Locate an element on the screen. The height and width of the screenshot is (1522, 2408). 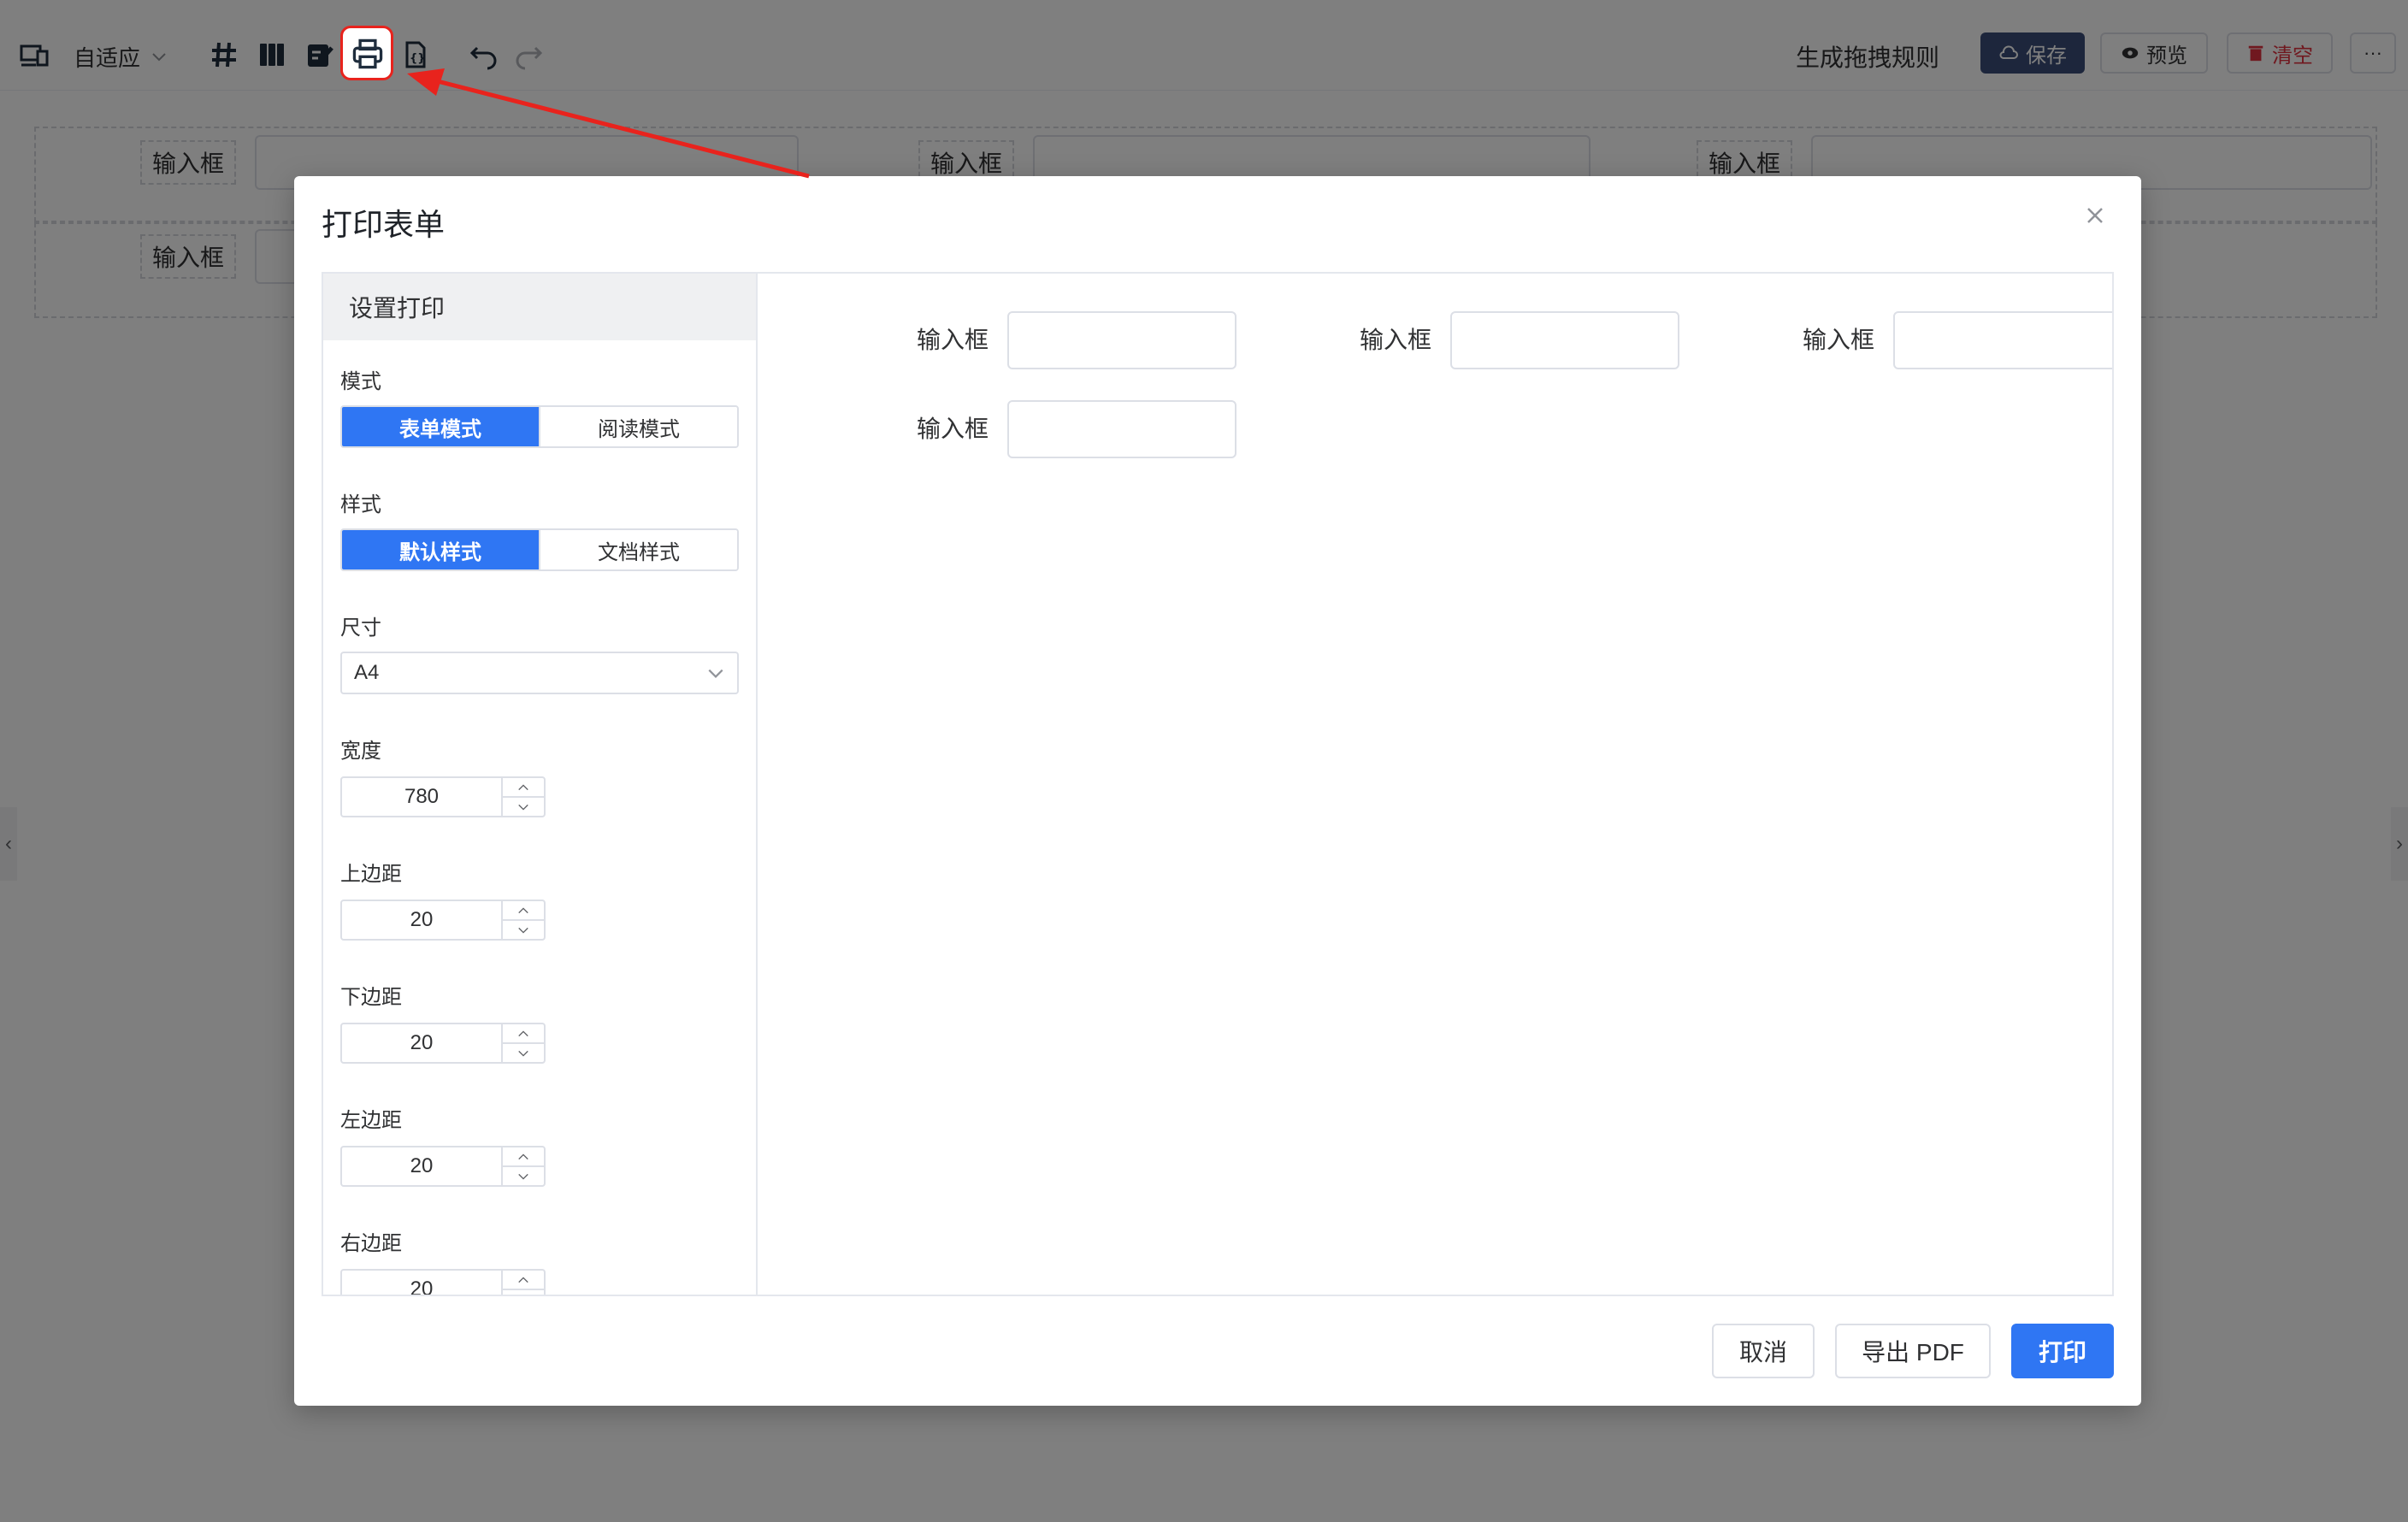
style-segmented: 默认样式 文档样式 is located at coordinates (539, 549).